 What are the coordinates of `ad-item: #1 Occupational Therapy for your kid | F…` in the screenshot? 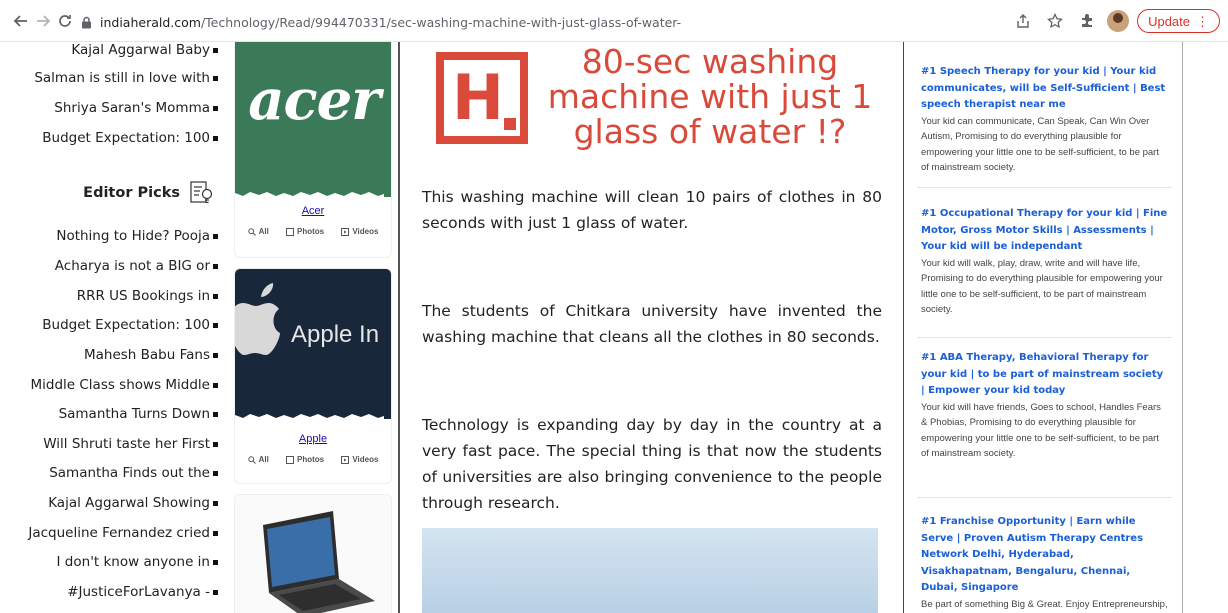 It's located at (1044, 272).